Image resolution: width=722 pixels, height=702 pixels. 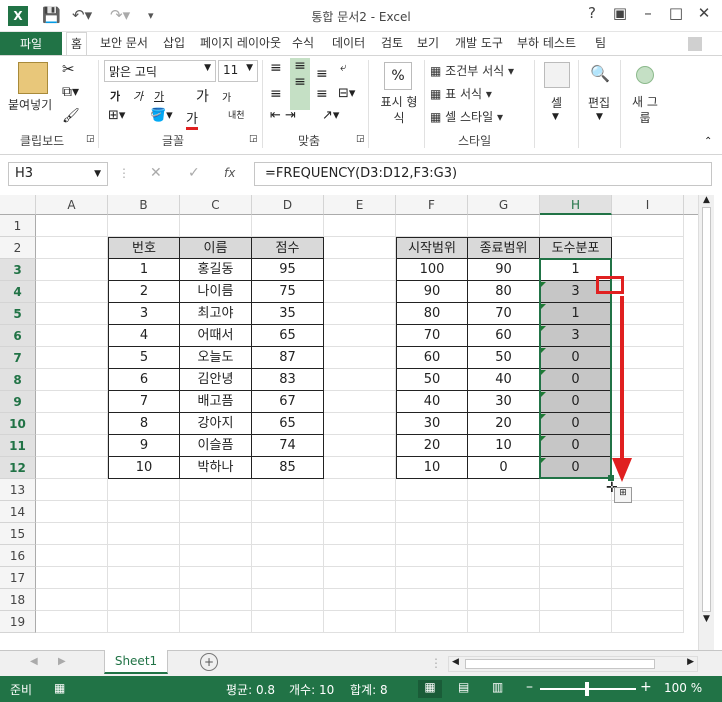 I want to click on row-header: 12, so click(x=18, y=468).